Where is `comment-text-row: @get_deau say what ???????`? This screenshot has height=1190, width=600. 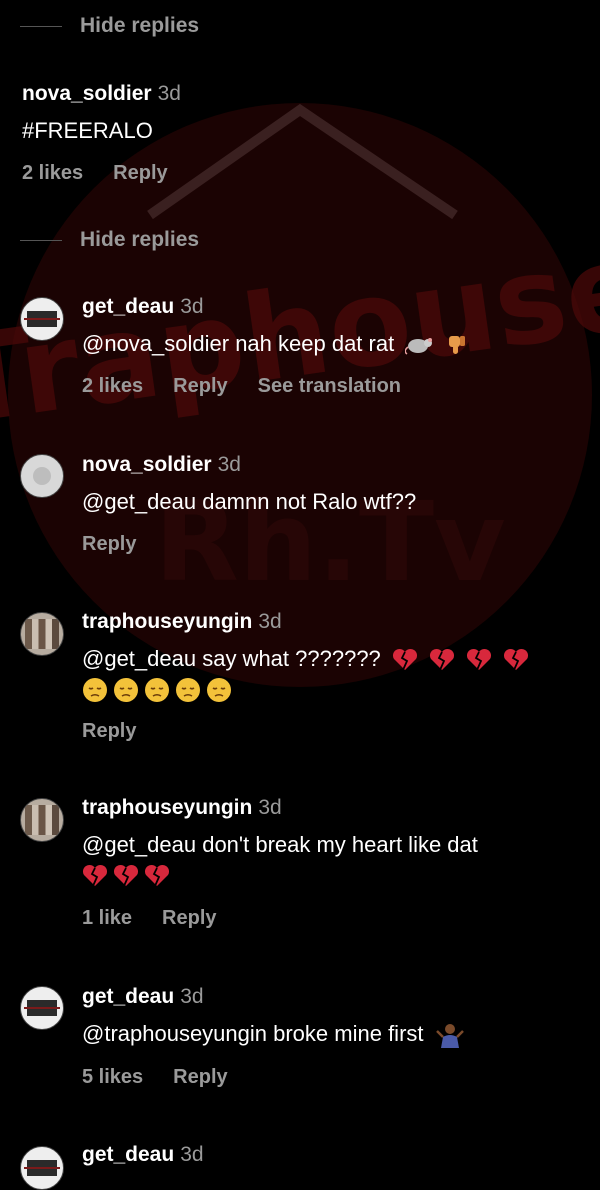 comment-text-row: @get_deau say what ??????? is located at coordinates (305, 659).